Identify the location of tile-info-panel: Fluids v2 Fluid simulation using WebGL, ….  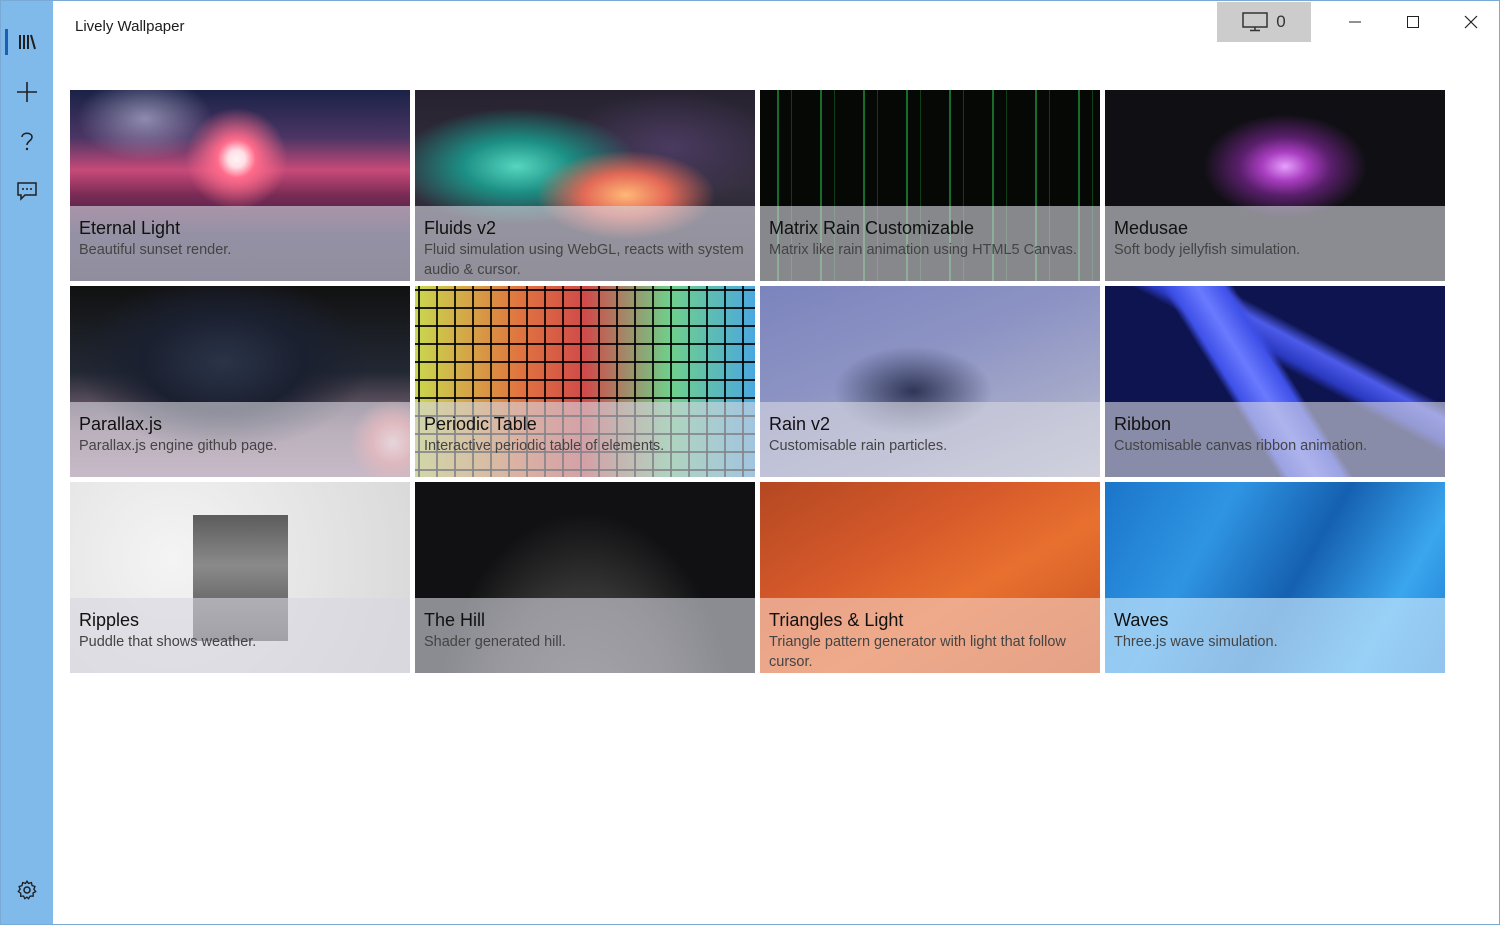
(585, 243).